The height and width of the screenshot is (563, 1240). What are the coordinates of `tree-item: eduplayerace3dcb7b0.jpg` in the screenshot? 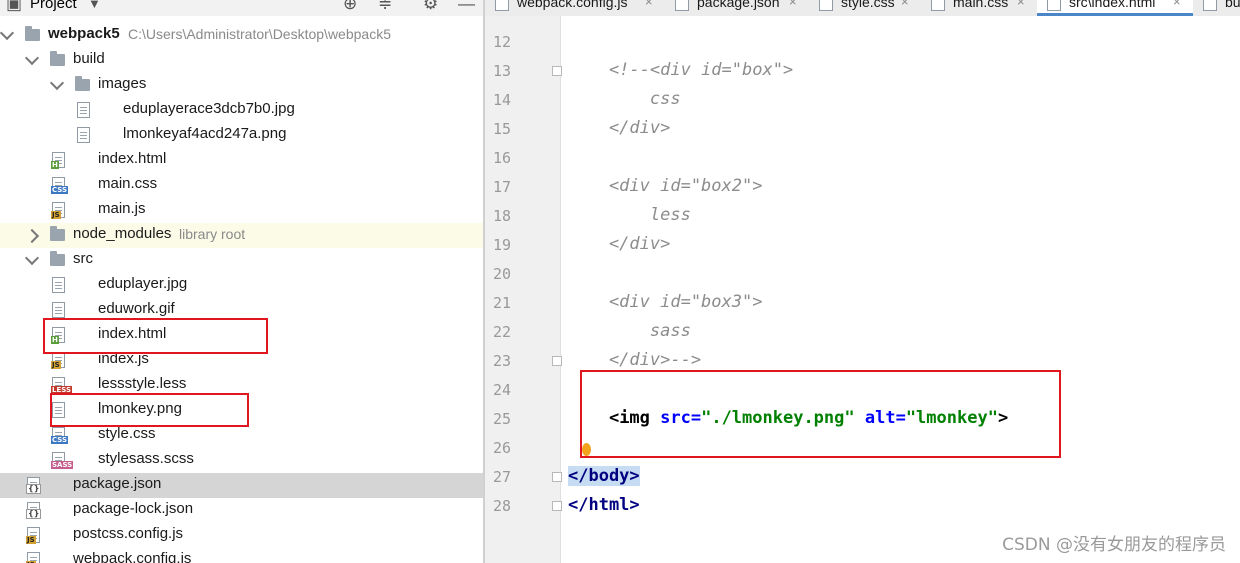 It's located at (241, 110).